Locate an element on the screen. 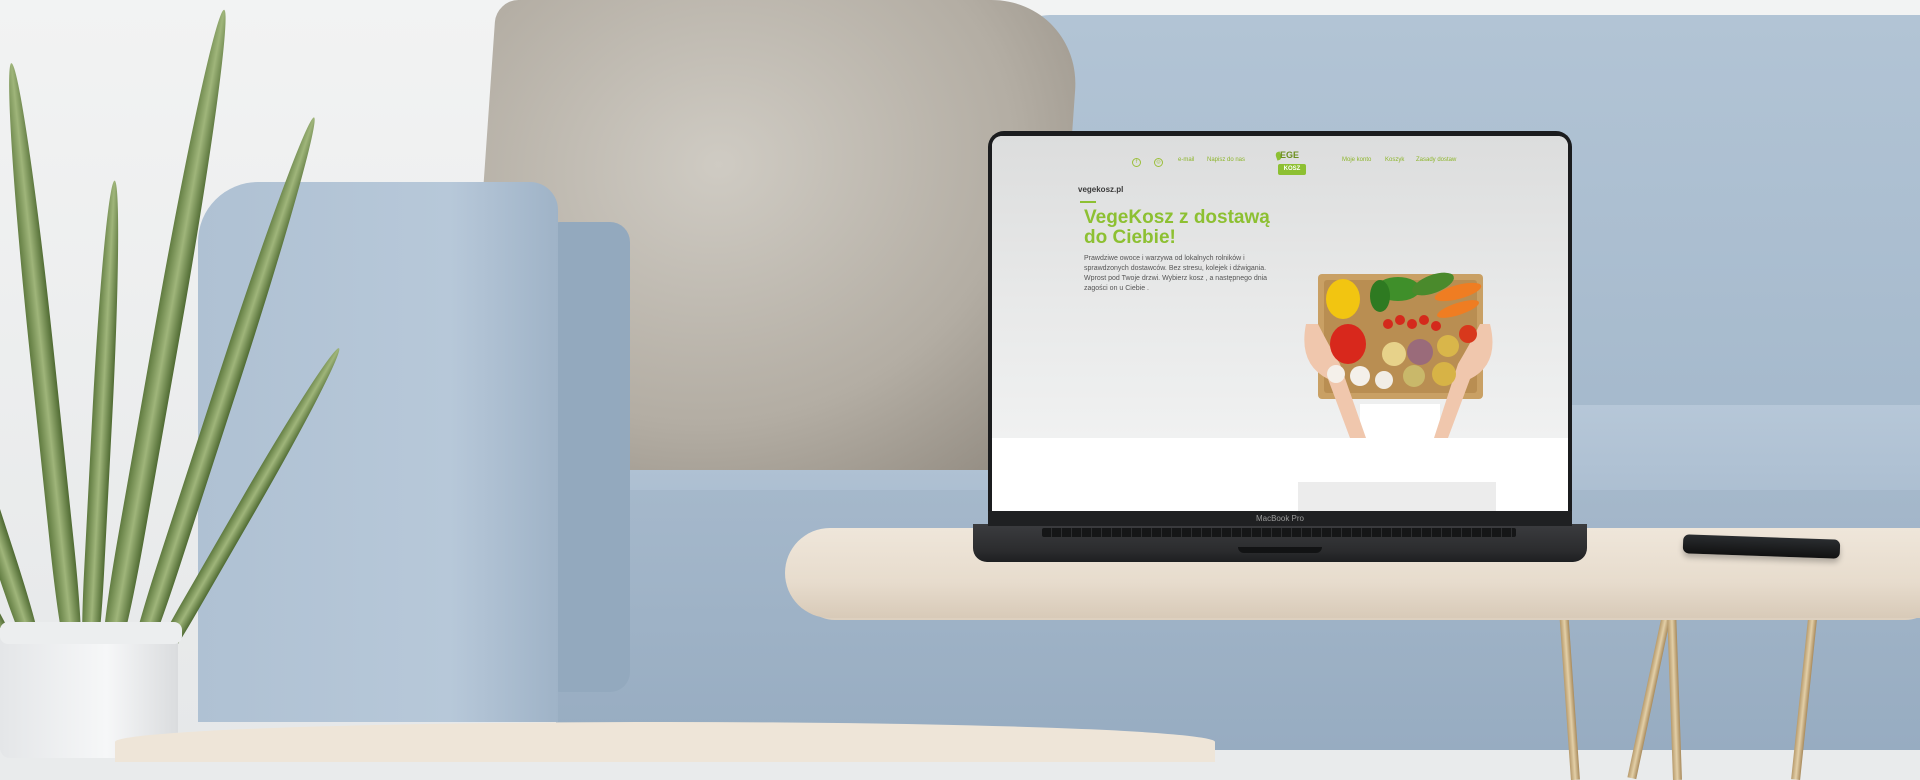  title-accent-rule is located at coordinates (1088, 202).